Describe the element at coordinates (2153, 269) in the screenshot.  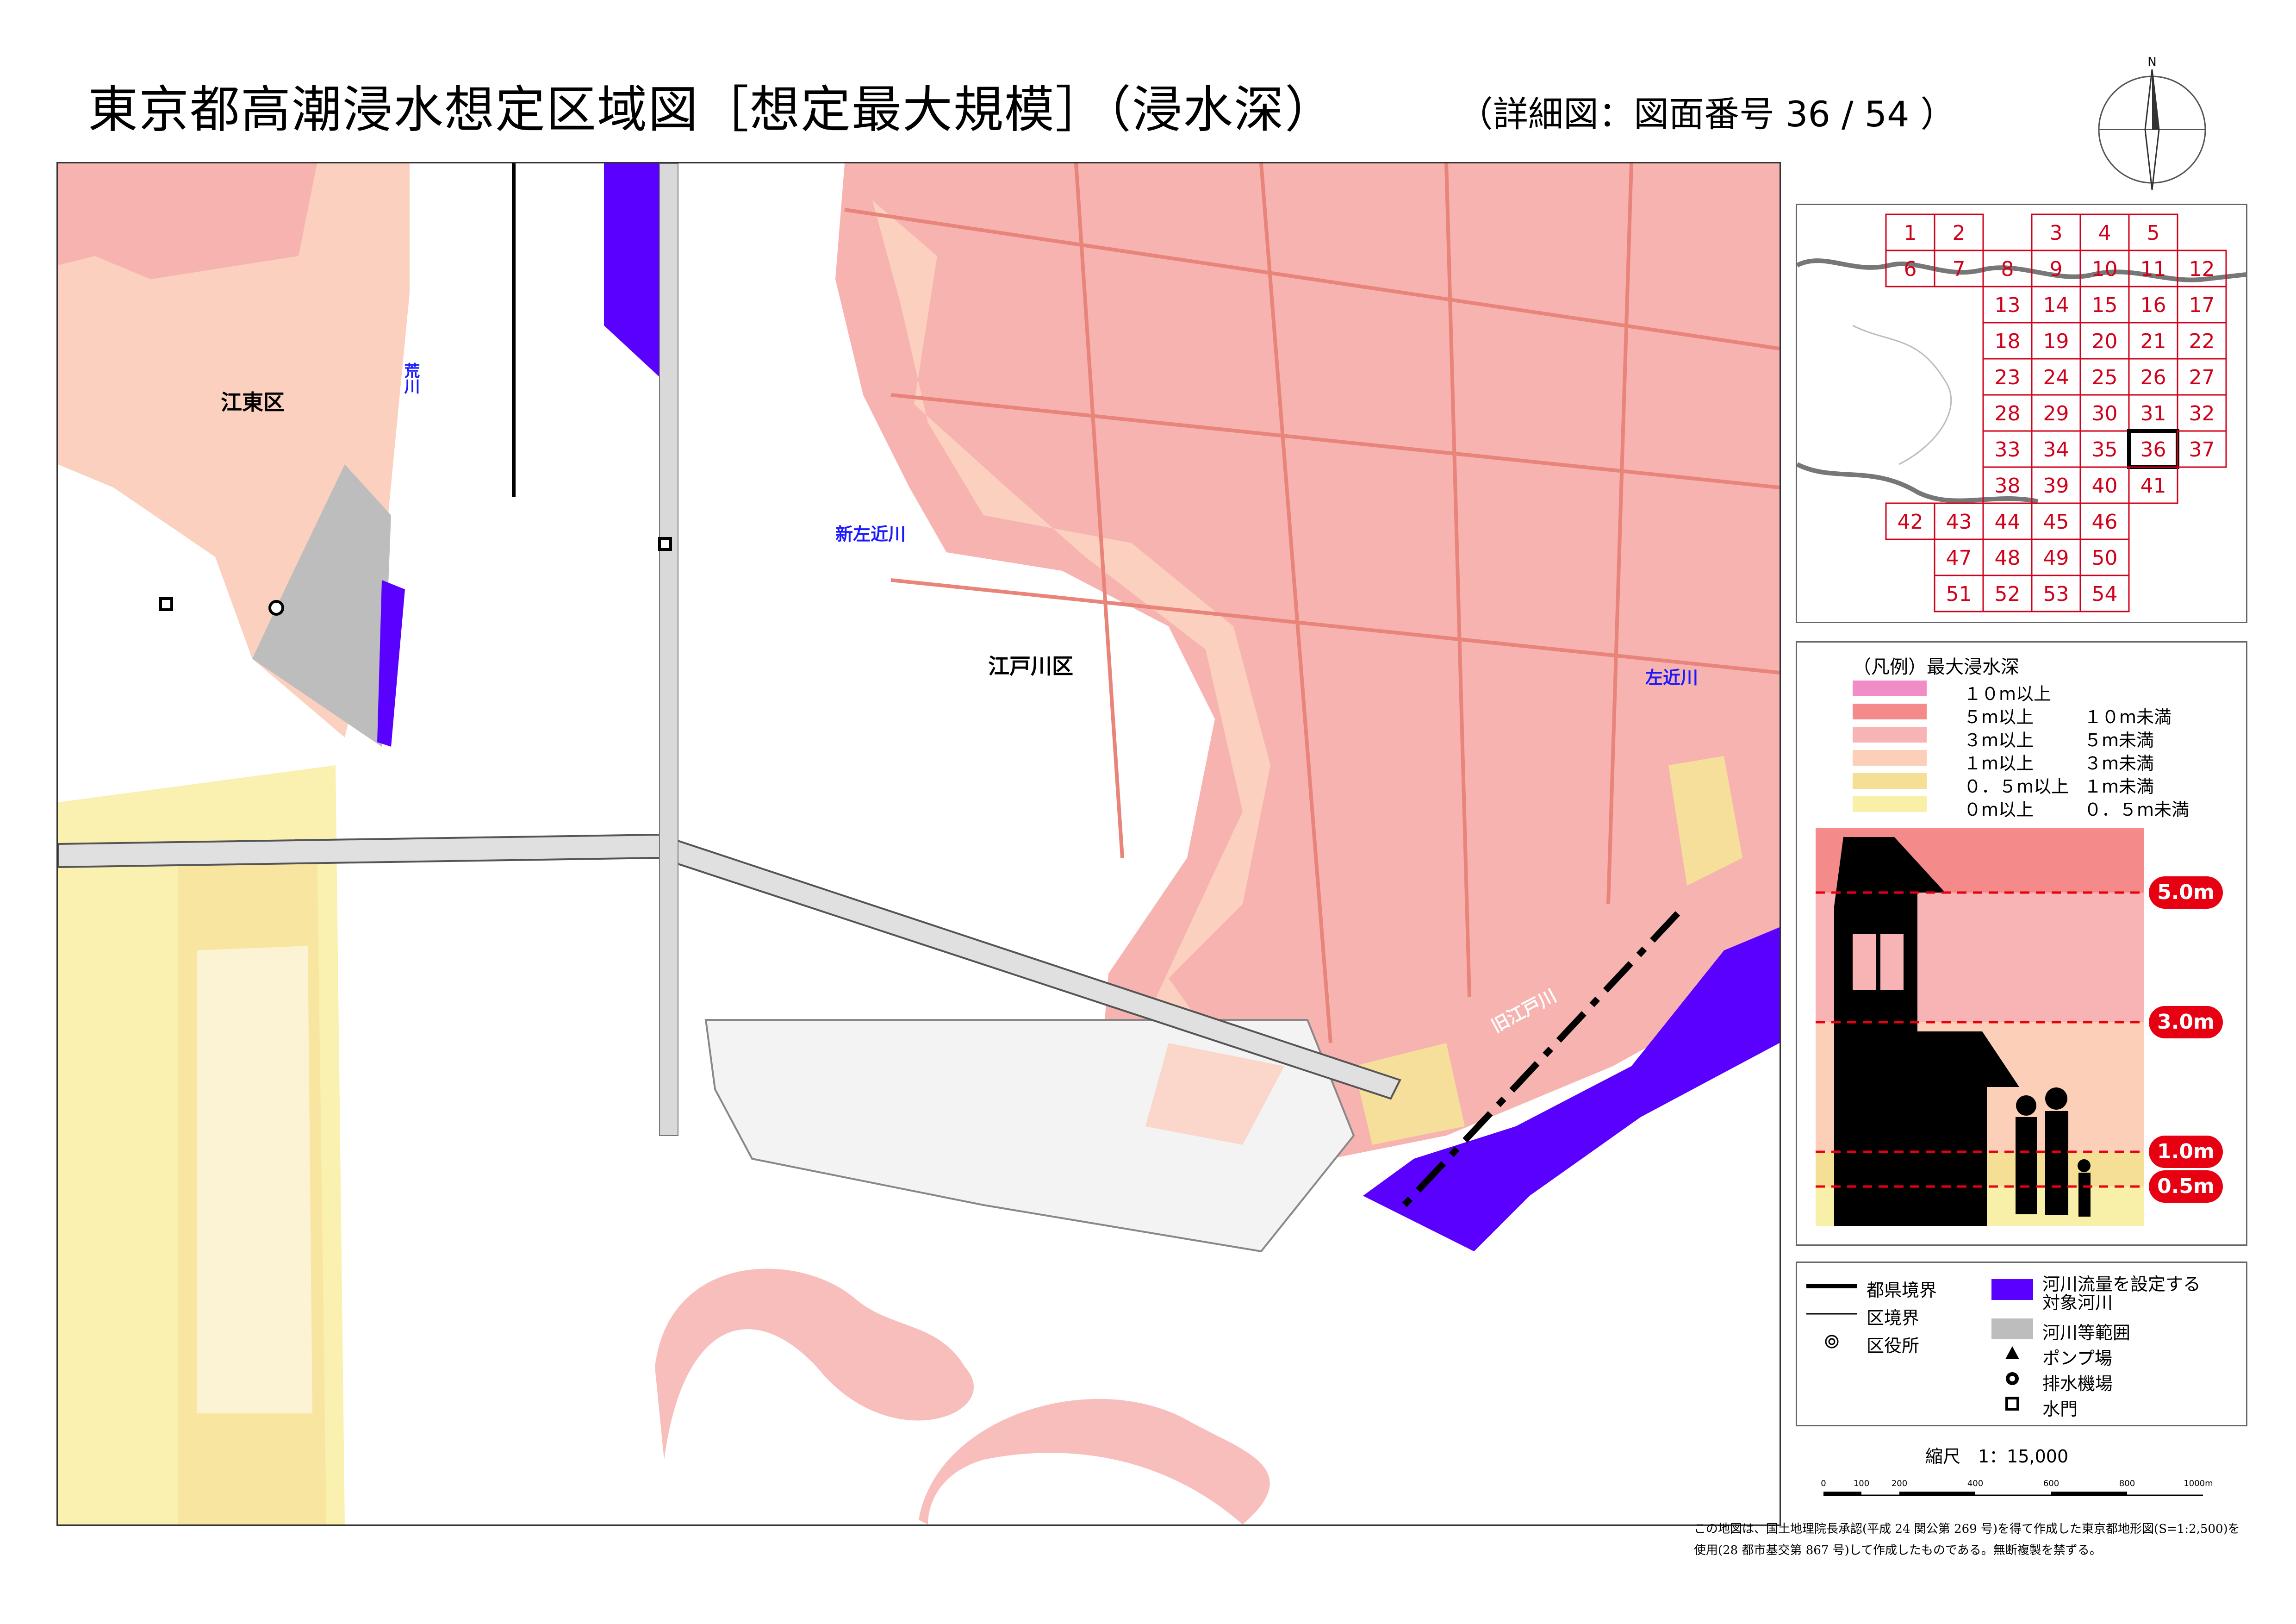
I see `index-cell-label: 11` at that location.